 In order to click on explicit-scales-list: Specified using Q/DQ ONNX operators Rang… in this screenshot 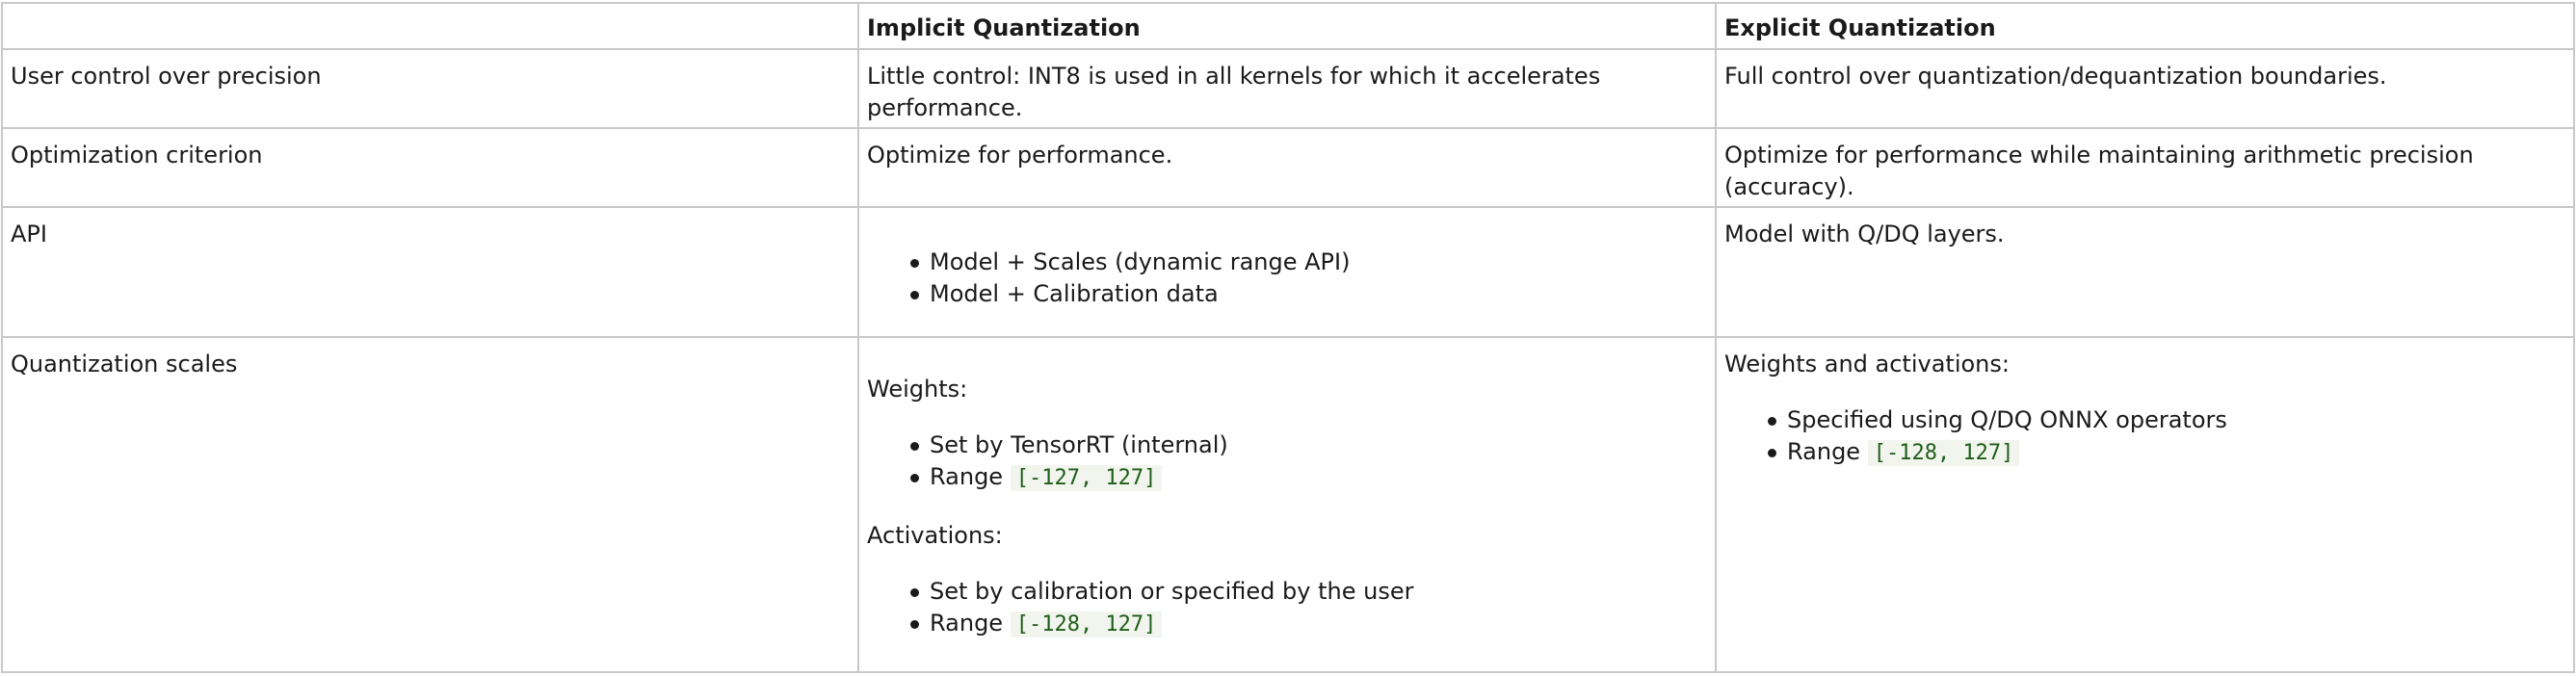, I will do `click(2145, 437)`.